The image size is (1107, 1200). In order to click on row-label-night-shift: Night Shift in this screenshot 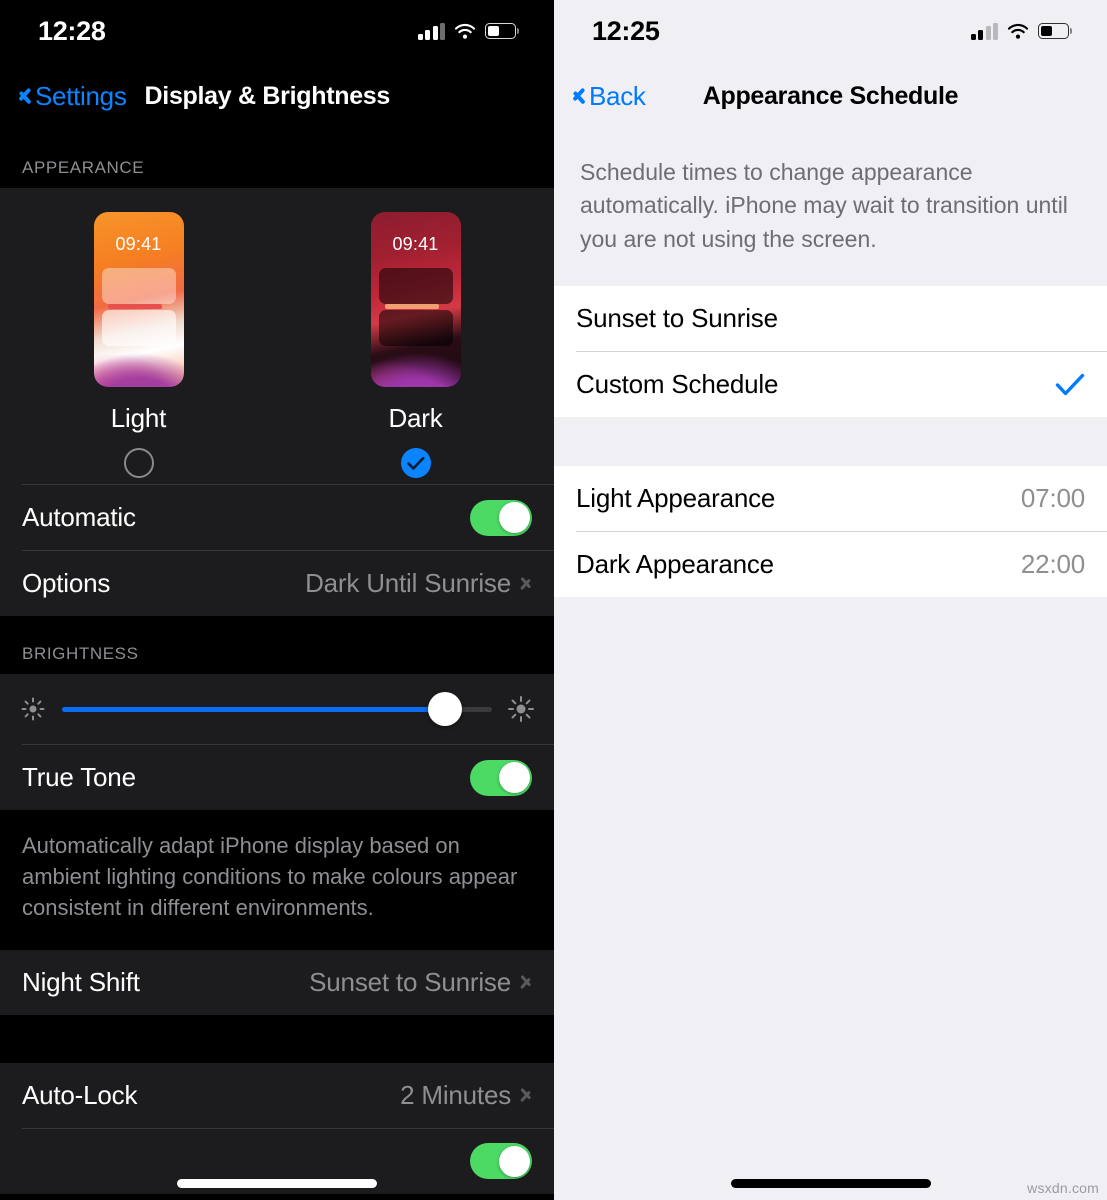, I will do `click(81, 981)`.